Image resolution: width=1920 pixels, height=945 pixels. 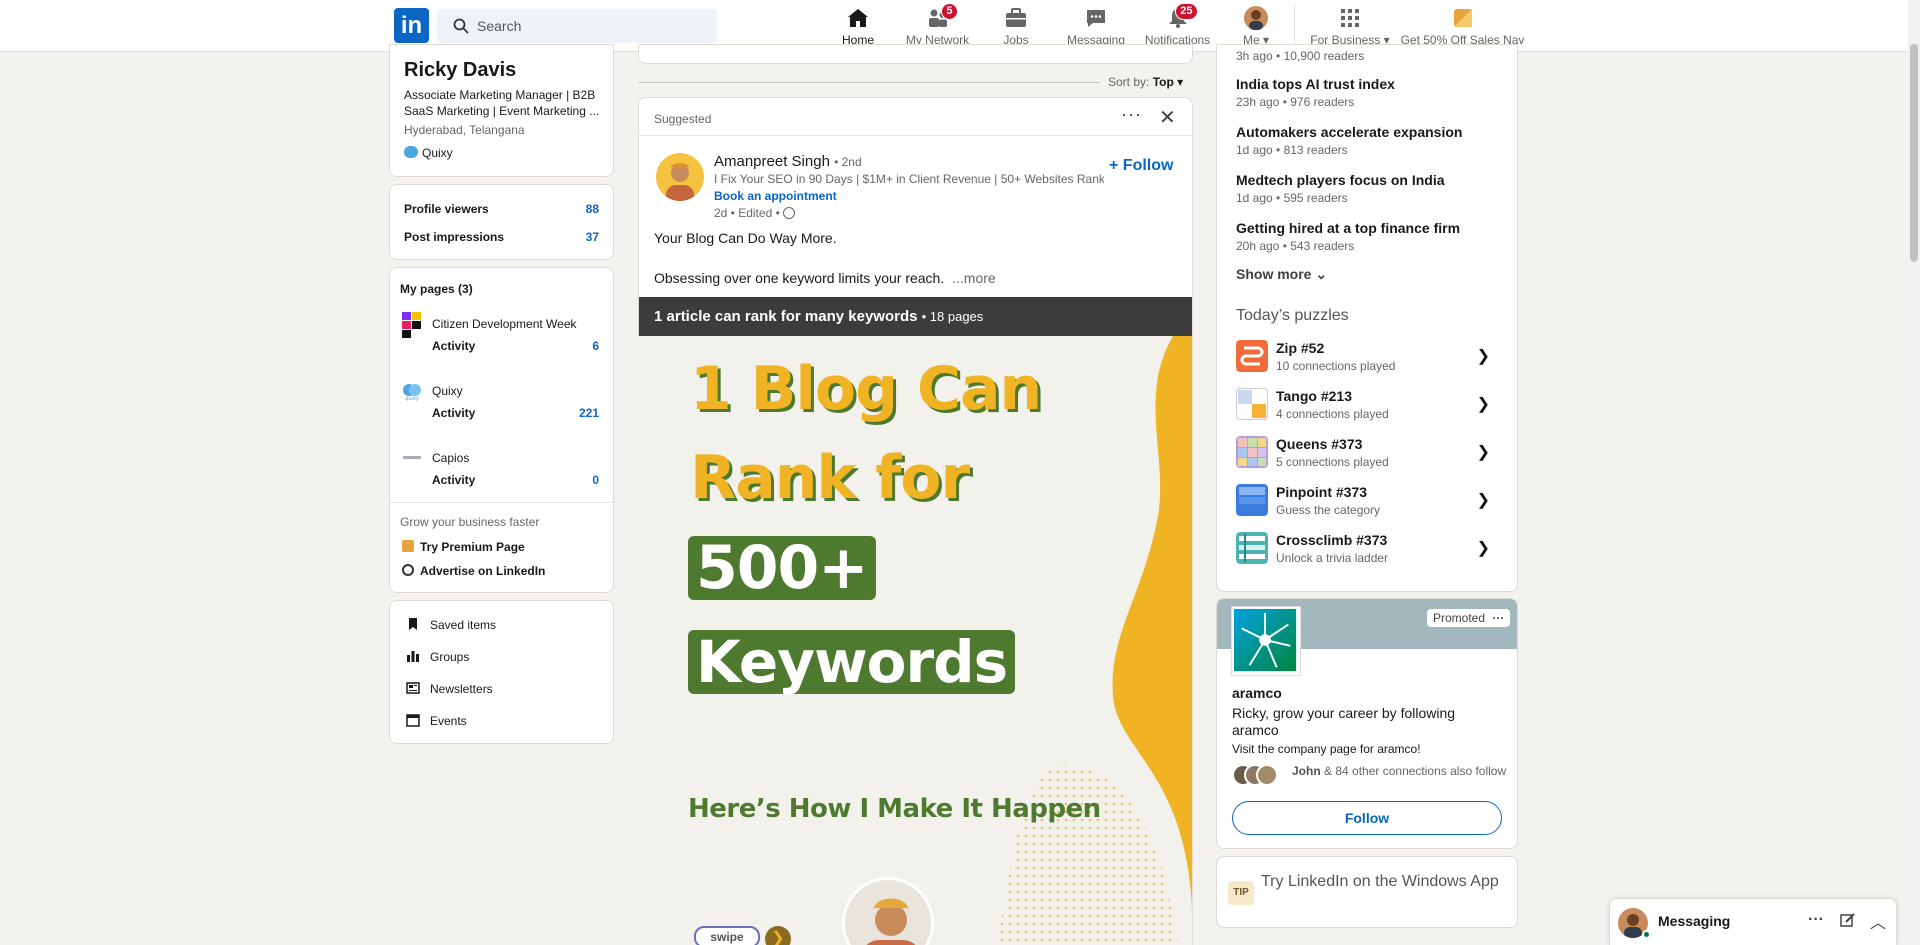 I want to click on slide-line-1: 1 Blog Can, so click(x=866, y=389).